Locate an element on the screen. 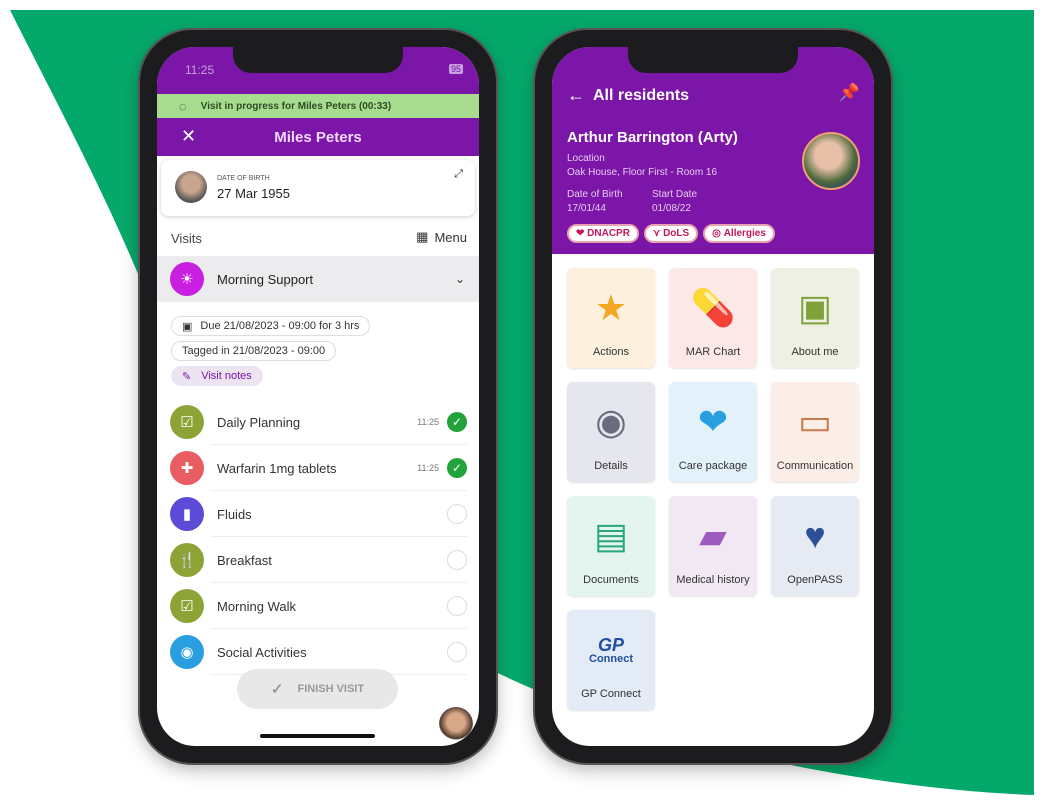 This screenshot has height=807, width=1044. finish-label: FINISH VISIT is located at coordinates (331, 689).